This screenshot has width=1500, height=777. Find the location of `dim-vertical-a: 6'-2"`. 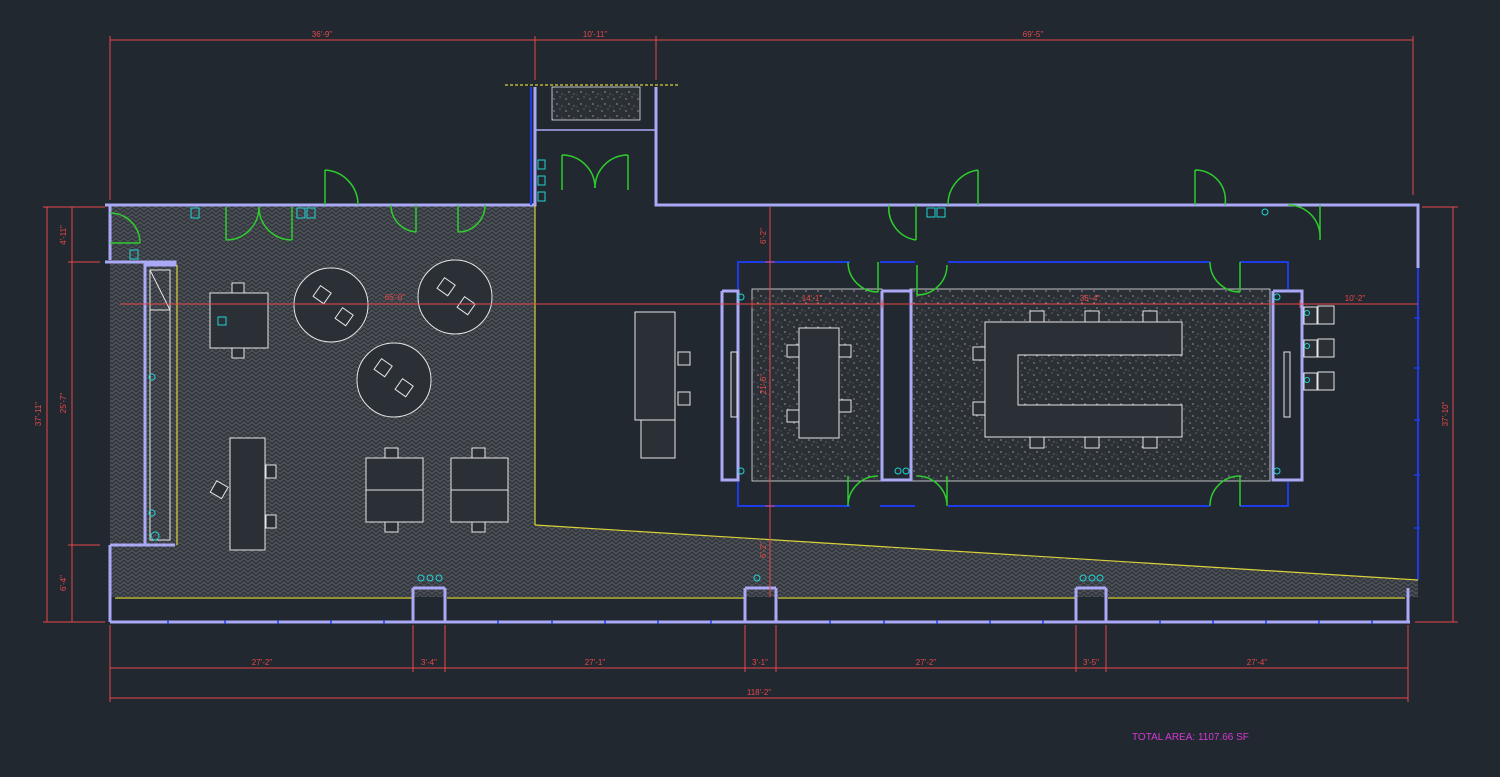

dim-vertical-a: 6'-2" is located at coordinates (763, 236).